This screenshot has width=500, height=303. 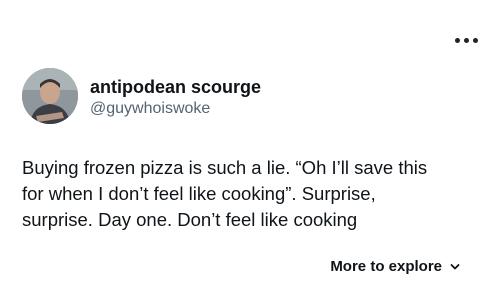 What do you see at coordinates (386, 266) in the screenshot?
I see `more-to-explore-label: More to explore` at bounding box center [386, 266].